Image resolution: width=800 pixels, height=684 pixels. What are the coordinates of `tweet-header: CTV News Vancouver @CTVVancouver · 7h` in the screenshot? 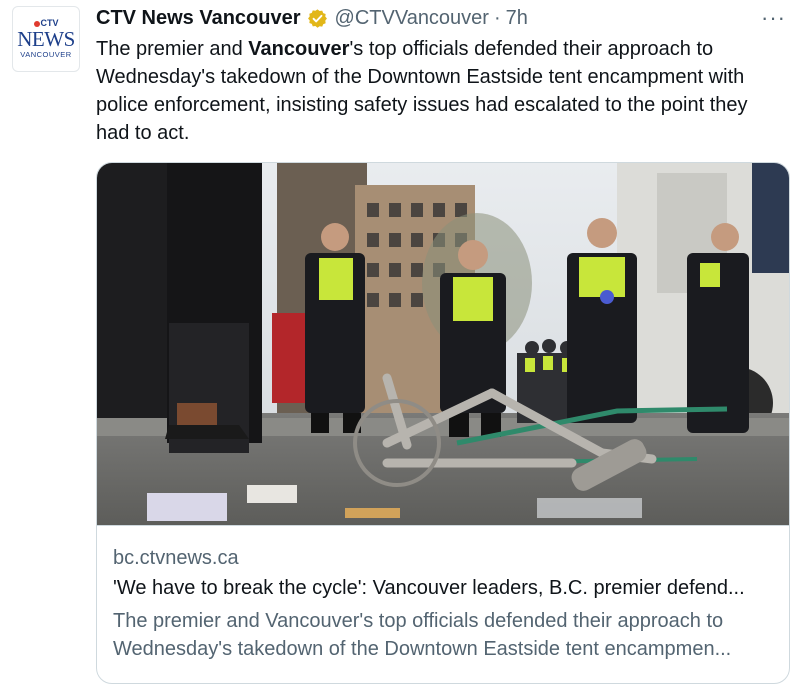 It's located at (312, 18).